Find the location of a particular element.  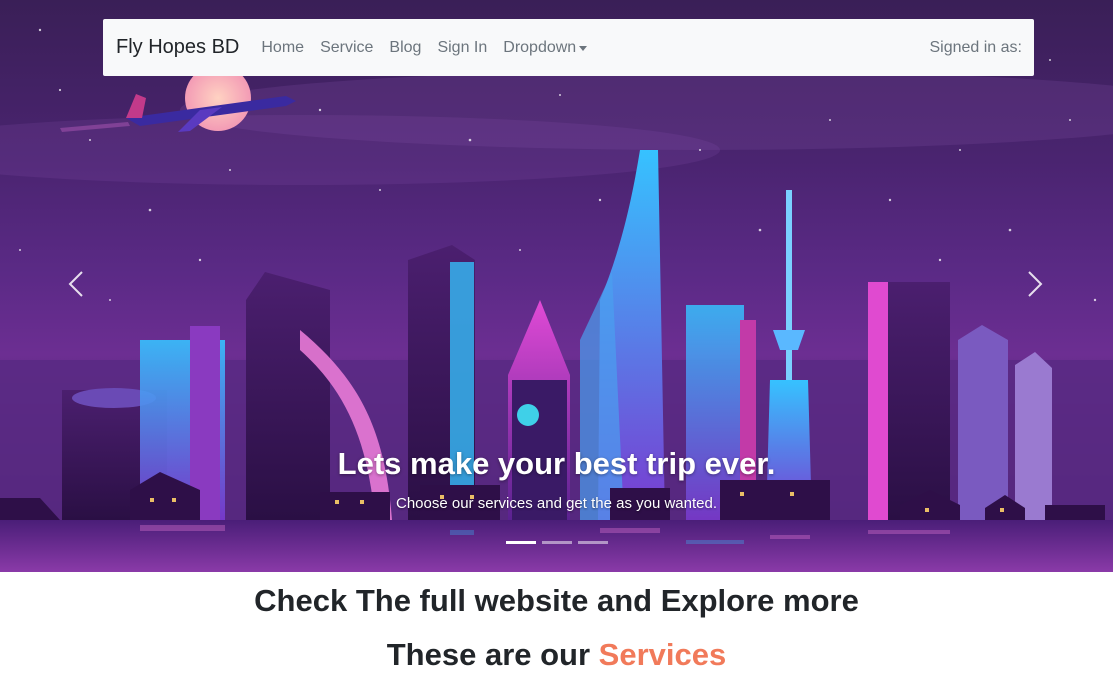

carousel-indicators is located at coordinates (556, 542).